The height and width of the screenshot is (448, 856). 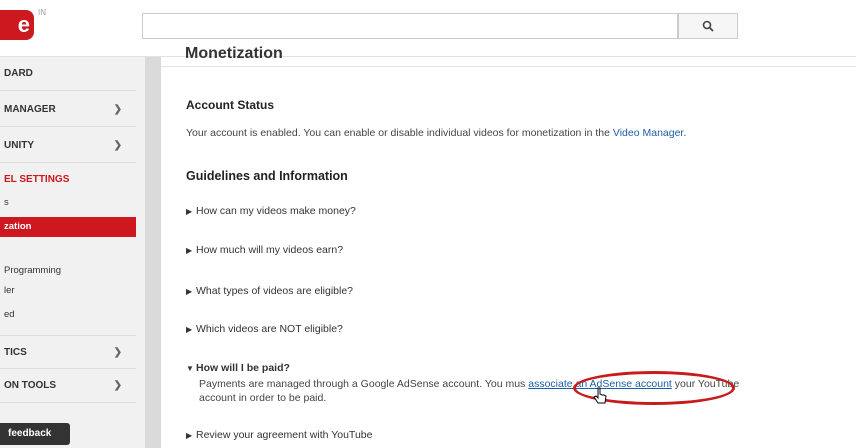 I want to click on faq-item: ▶ Review your agreement with YouTube, so click(x=279, y=435).